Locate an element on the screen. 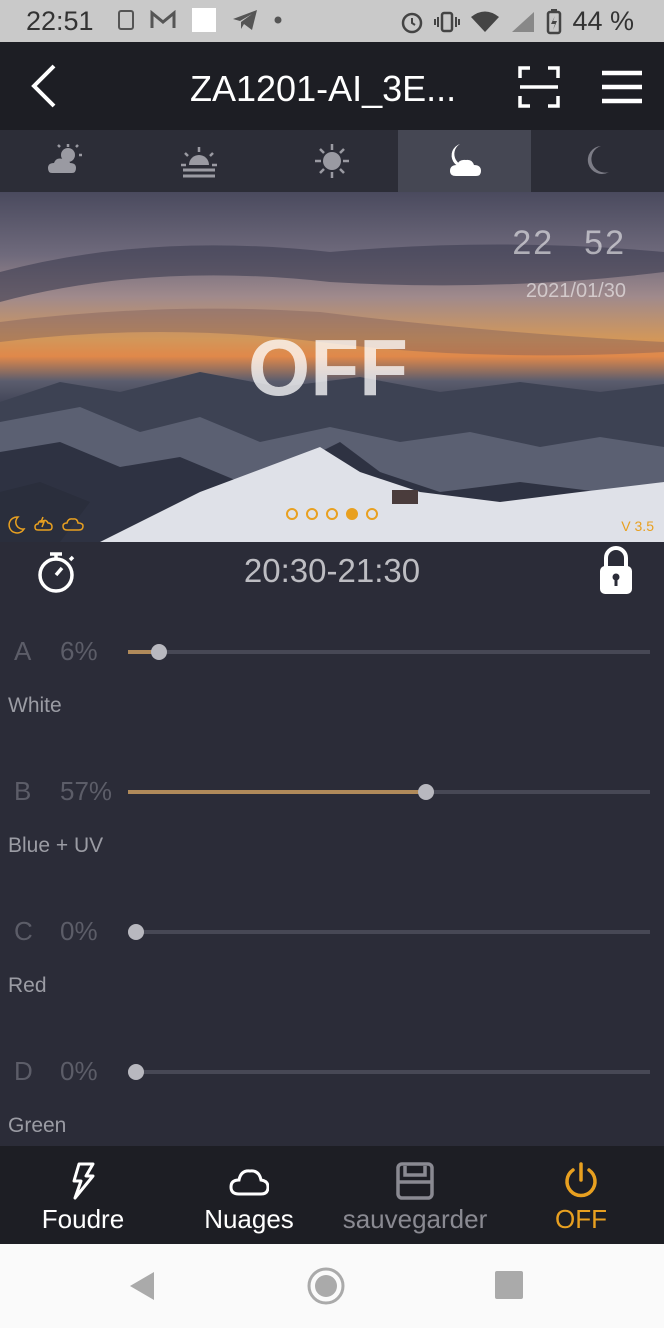 The width and height of the screenshot is (664, 1328). mini-cloud-icon is located at coordinates (73, 524).